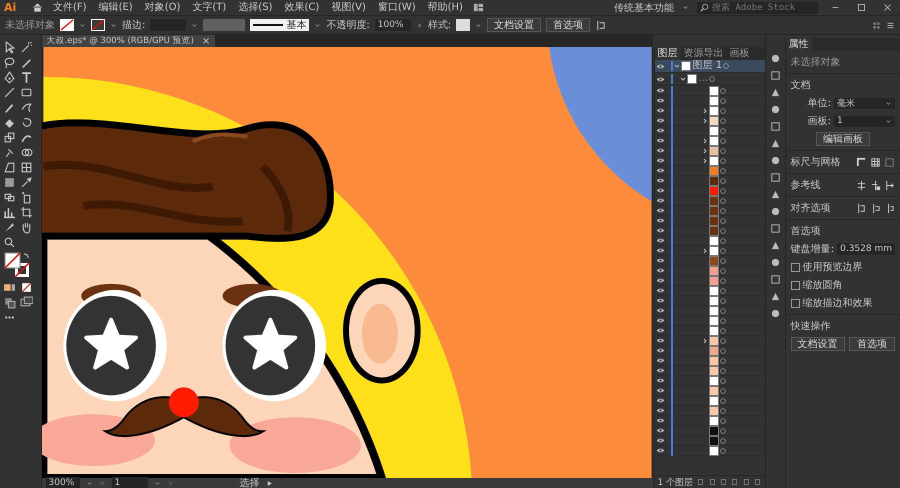  What do you see at coordinates (795, 267) in the screenshot?
I see `checkbox` at bounding box center [795, 267].